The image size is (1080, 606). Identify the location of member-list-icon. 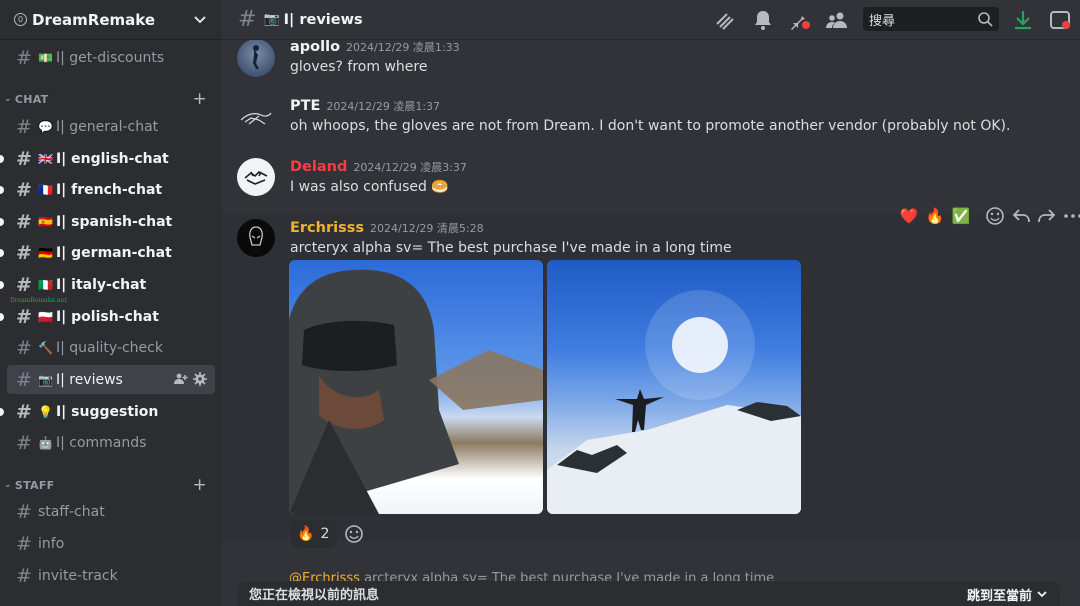
(837, 20).